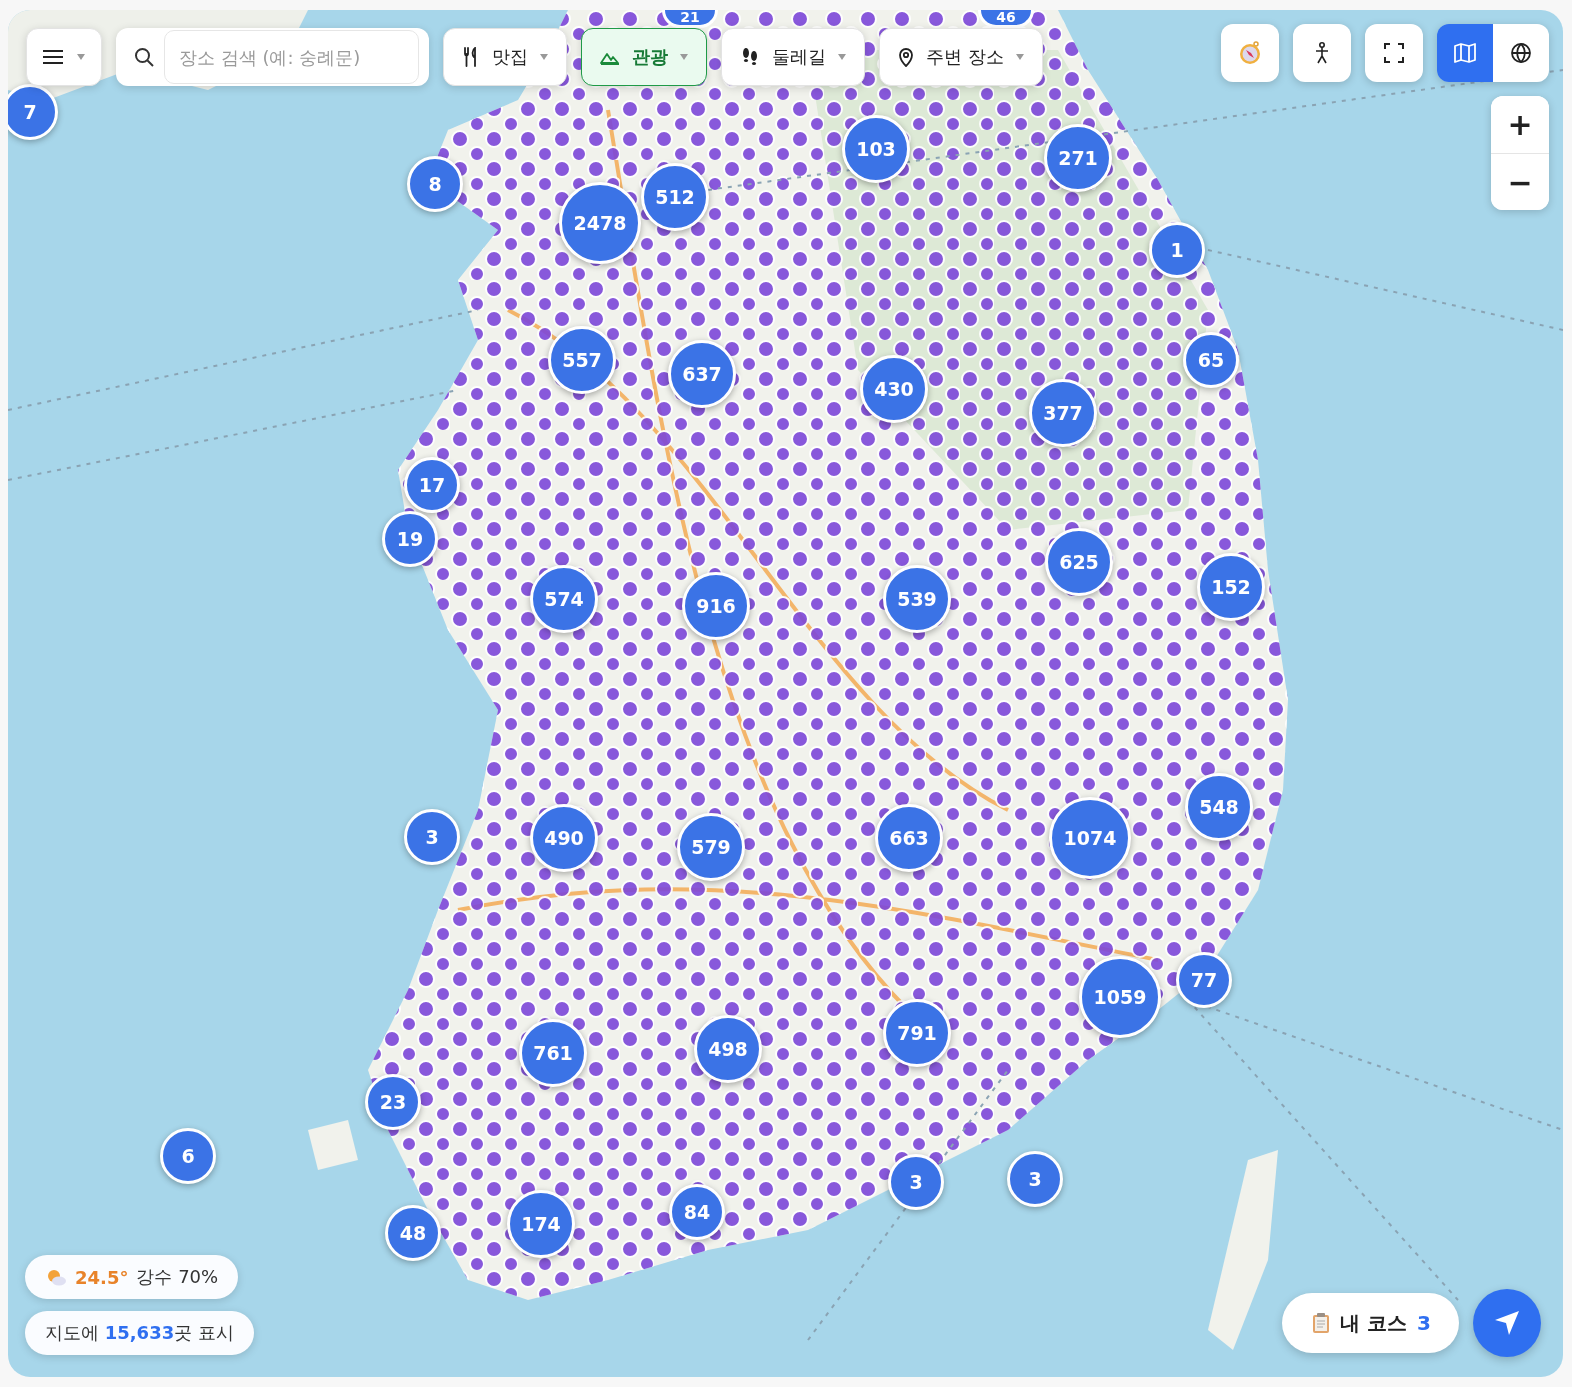 The height and width of the screenshot is (1387, 1572). Describe the element at coordinates (906, 57) in the screenshot. I see `location-pin-icon` at that location.